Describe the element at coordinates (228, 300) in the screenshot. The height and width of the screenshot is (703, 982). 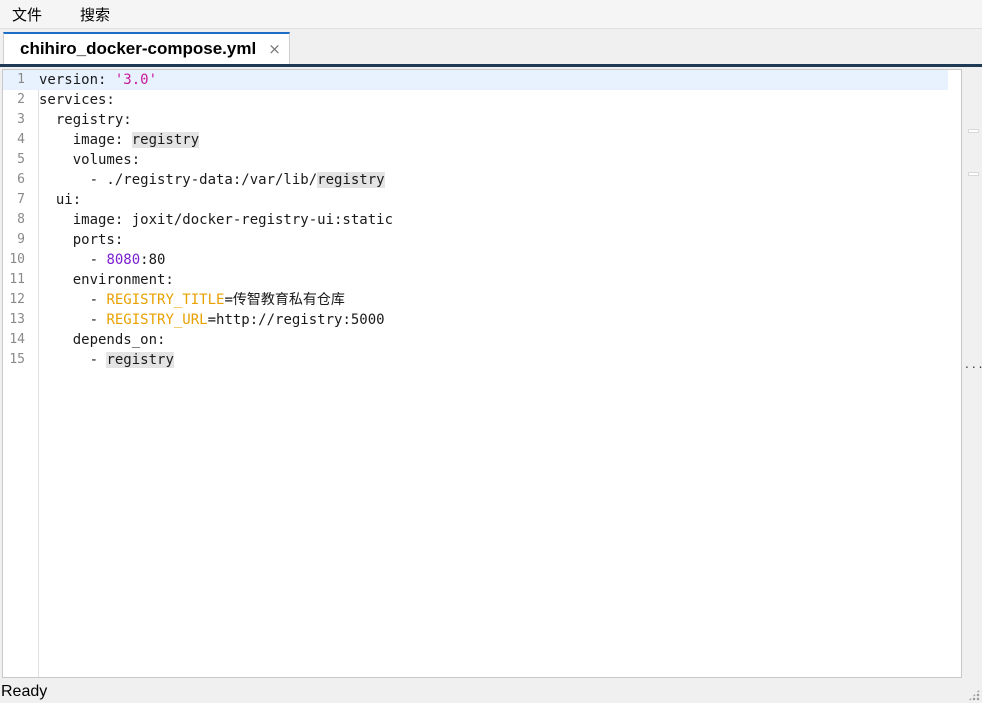
I see `code-token: =` at that location.